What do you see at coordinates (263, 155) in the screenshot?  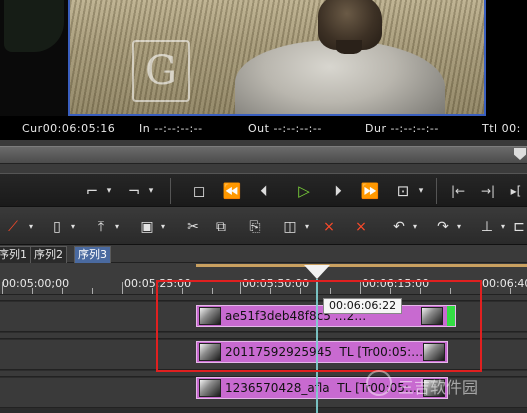 I see `preview-scrub-bar` at bounding box center [263, 155].